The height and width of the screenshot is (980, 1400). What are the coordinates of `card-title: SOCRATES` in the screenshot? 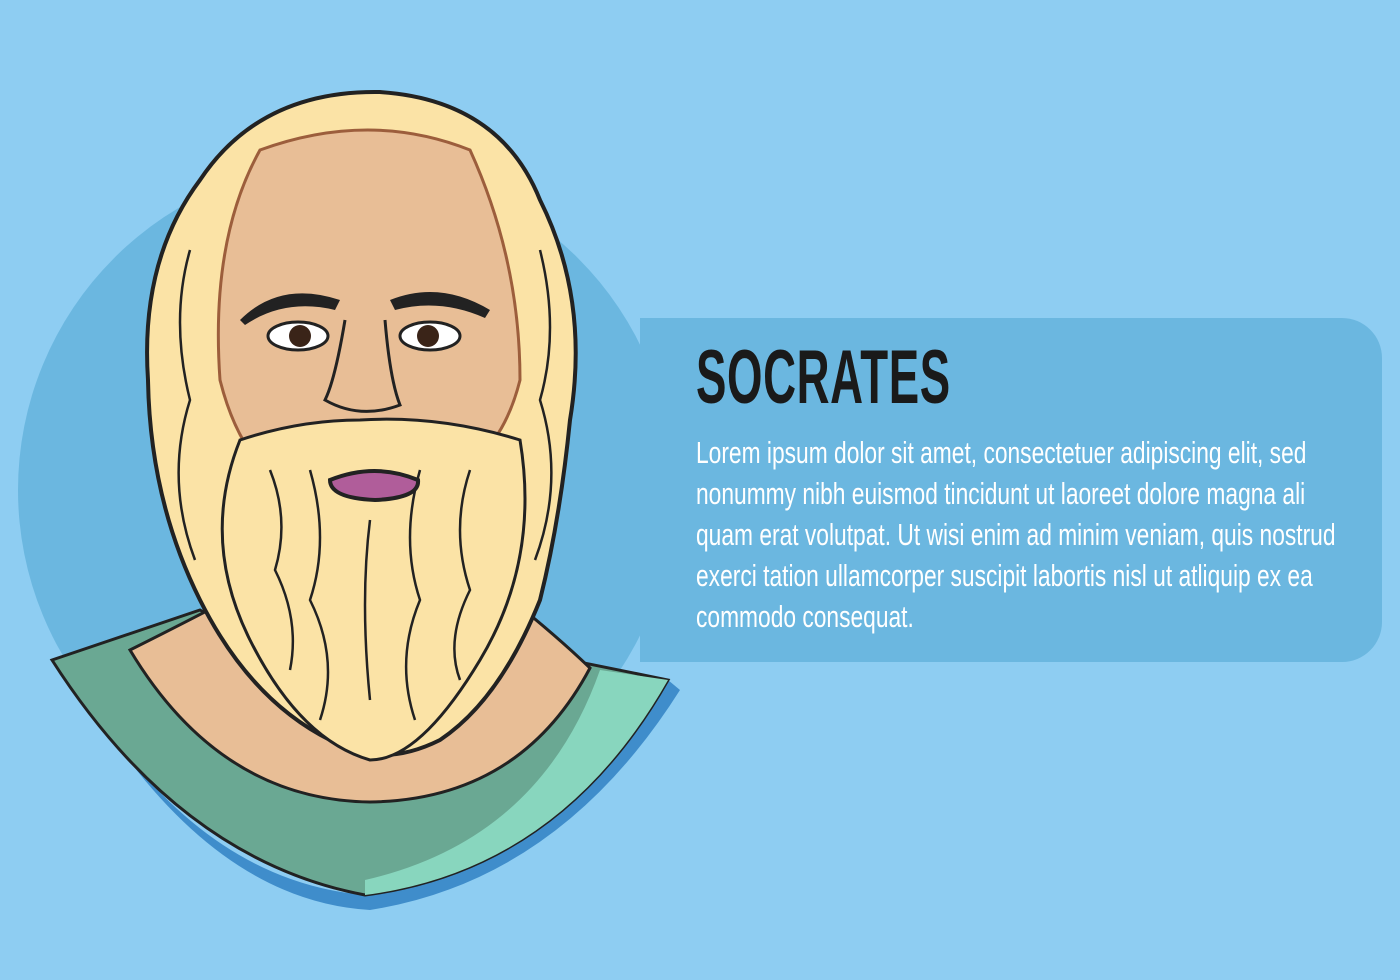 It's located at (823, 377).